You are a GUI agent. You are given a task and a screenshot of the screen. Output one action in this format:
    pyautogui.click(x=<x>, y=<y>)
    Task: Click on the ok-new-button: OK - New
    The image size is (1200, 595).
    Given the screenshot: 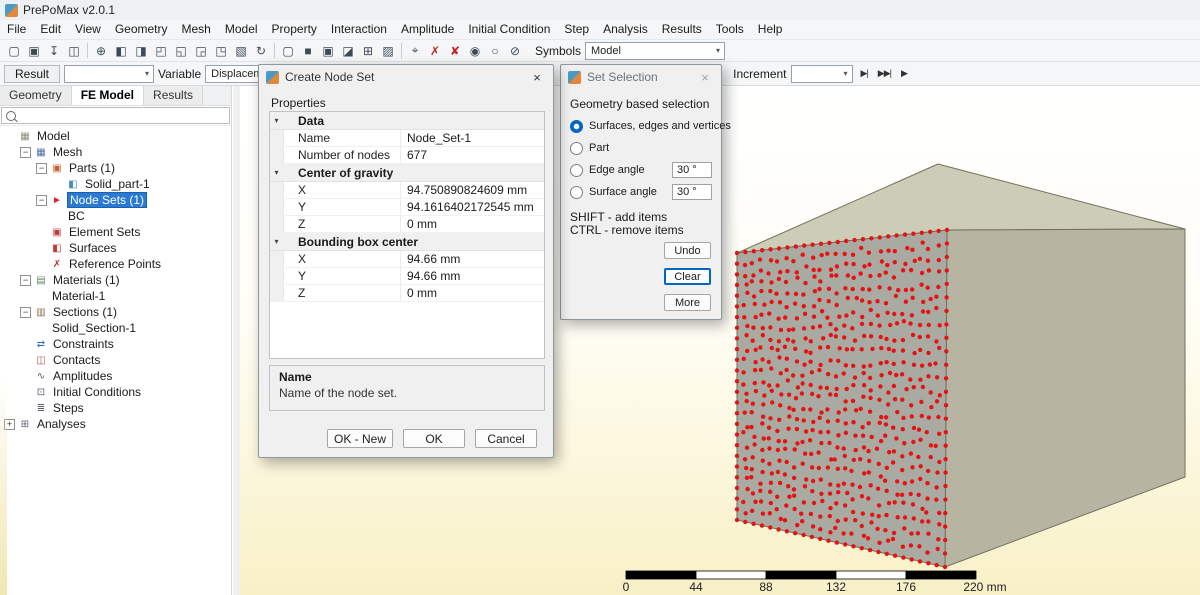 What is the action you would take?
    pyautogui.click(x=359, y=438)
    